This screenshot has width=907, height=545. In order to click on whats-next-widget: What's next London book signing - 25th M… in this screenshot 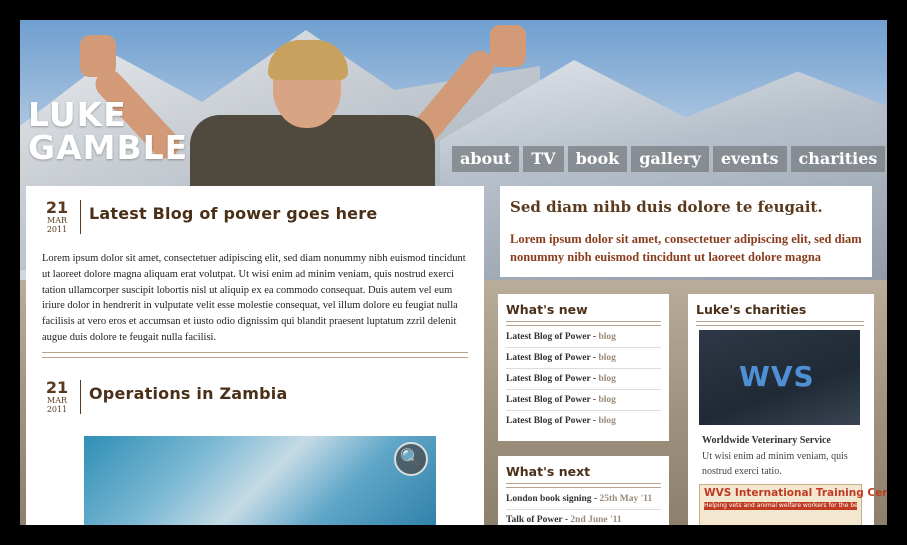, I will do `click(583, 490)`.